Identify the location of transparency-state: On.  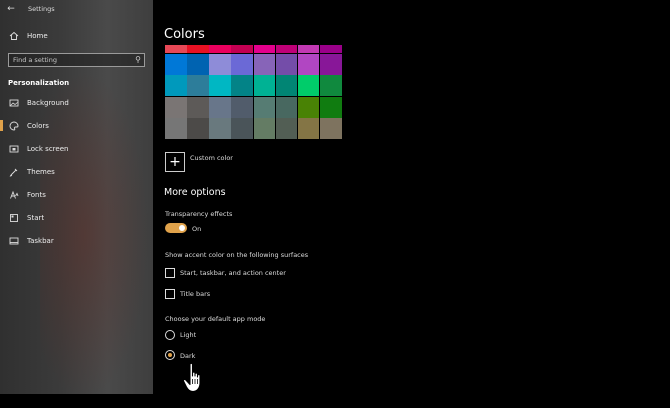
(197, 229).